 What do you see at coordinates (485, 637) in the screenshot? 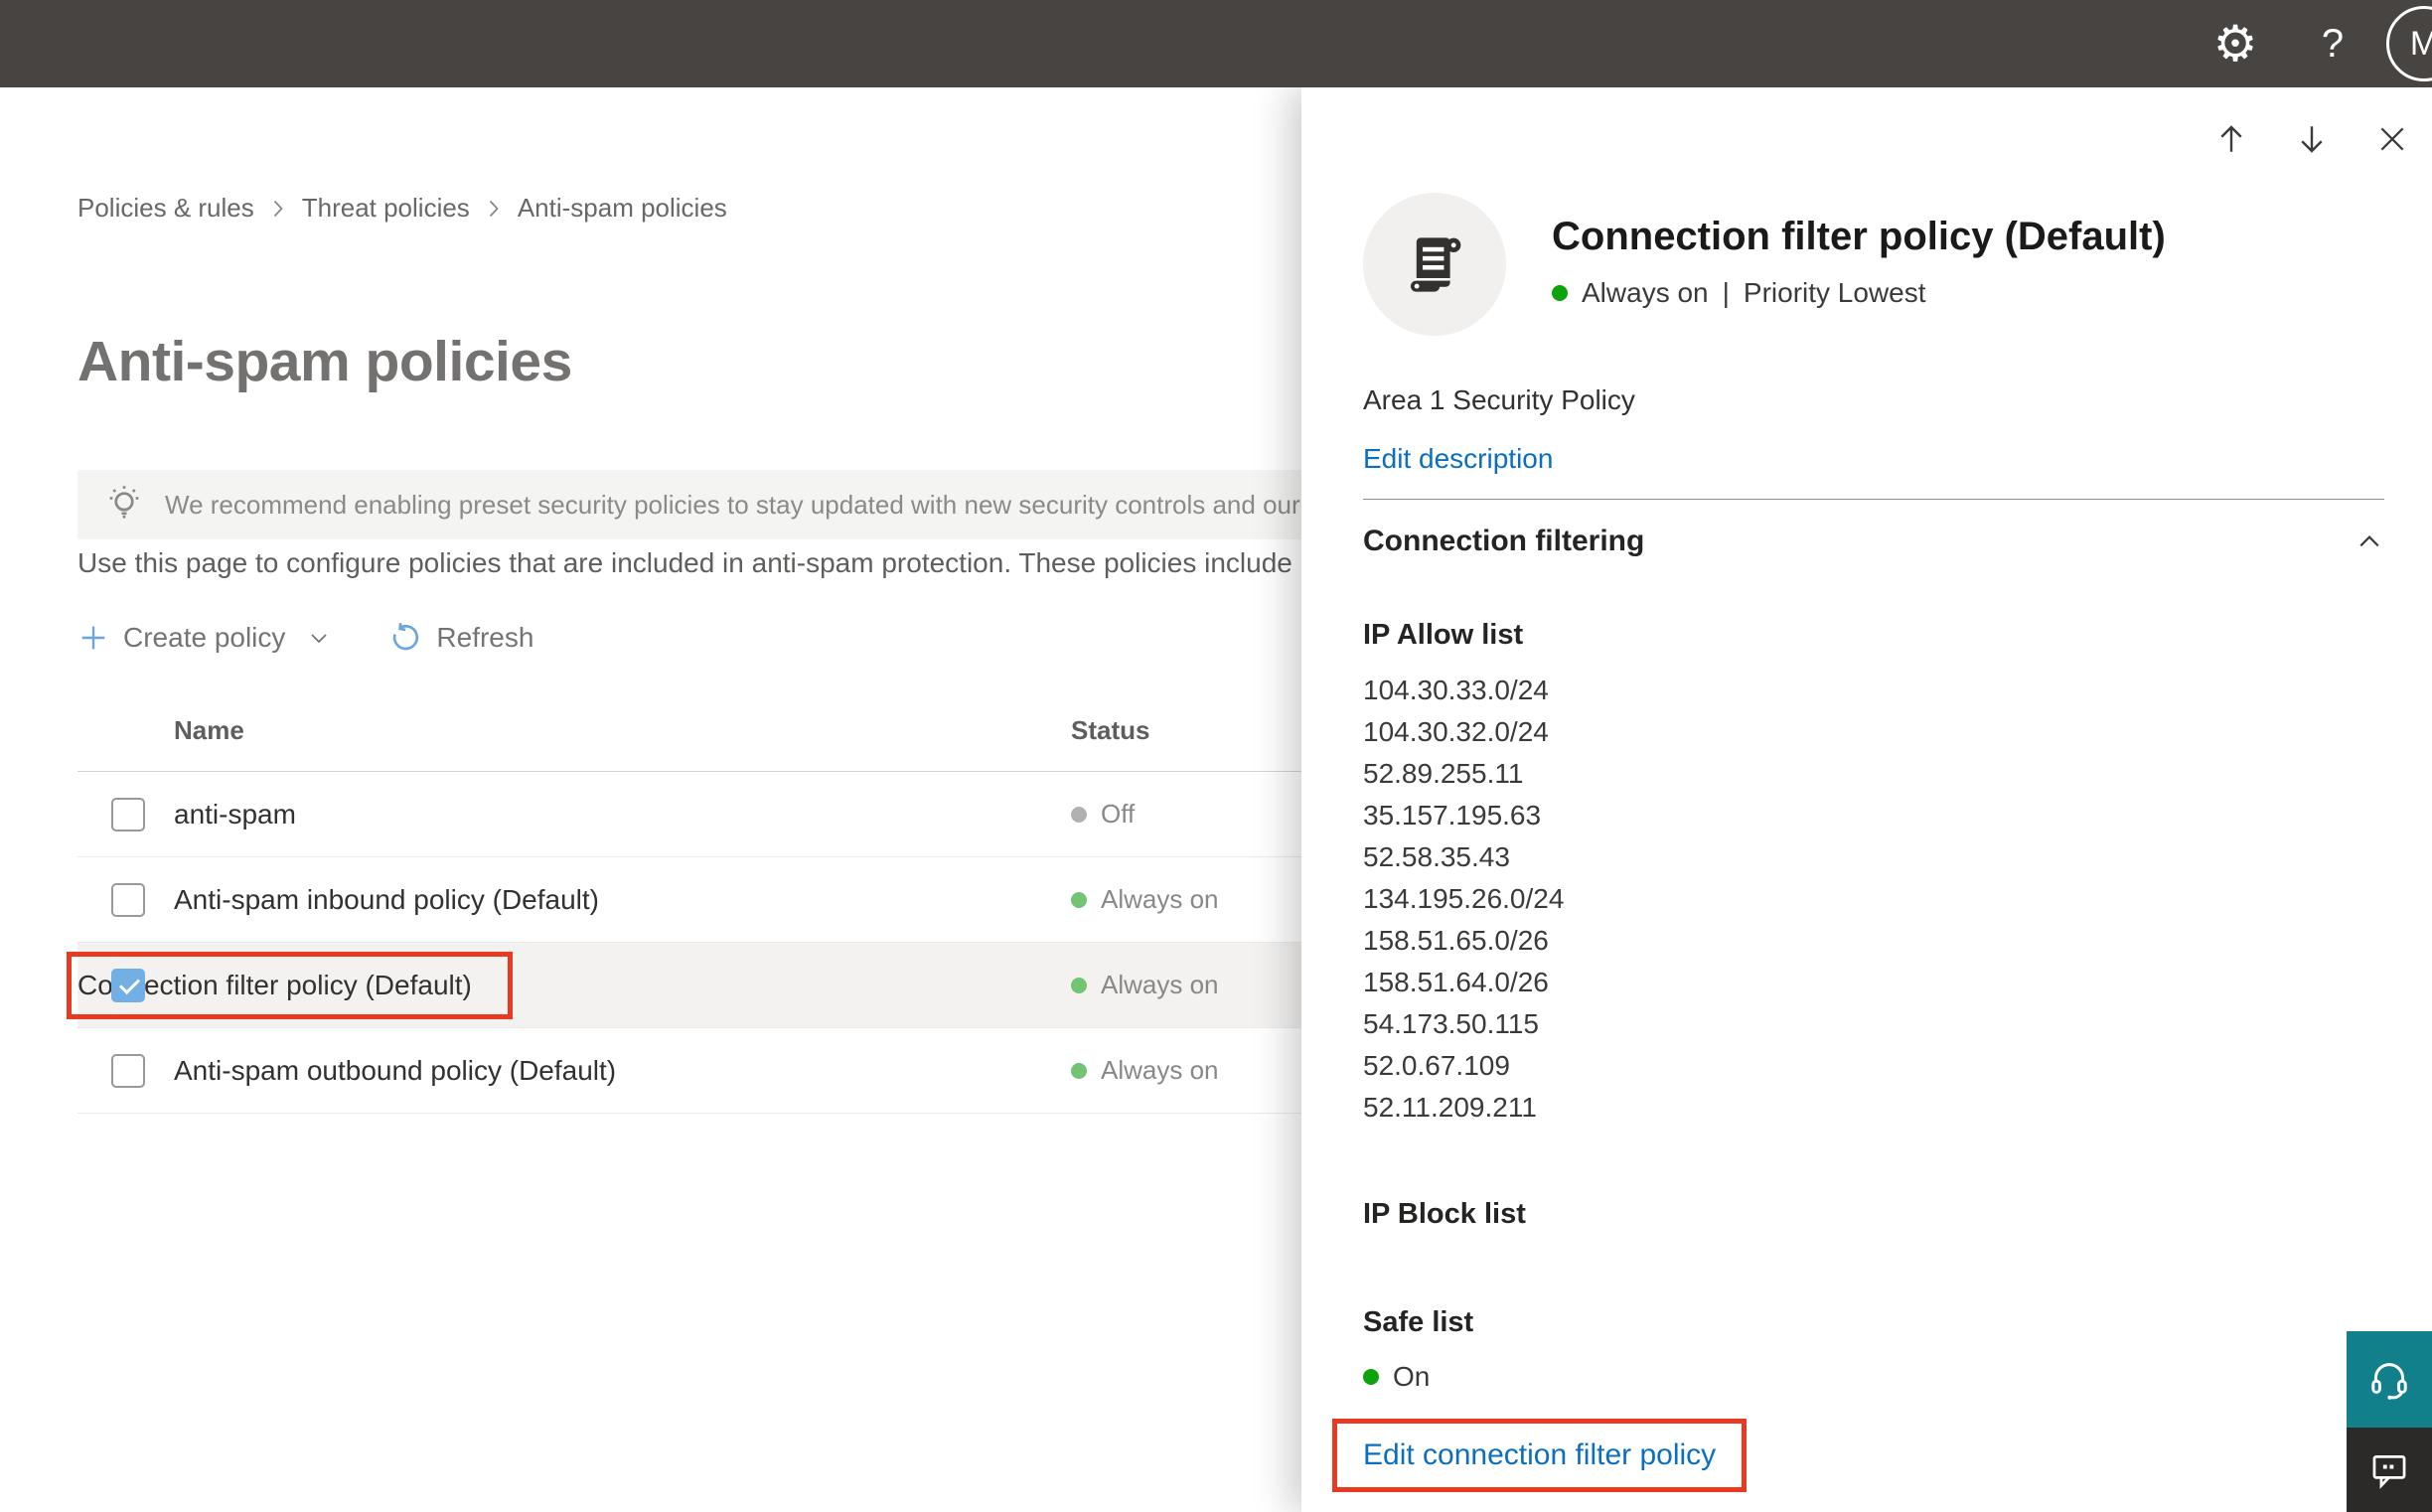
I see `refresh-label: Refresh` at bounding box center [485, 637].